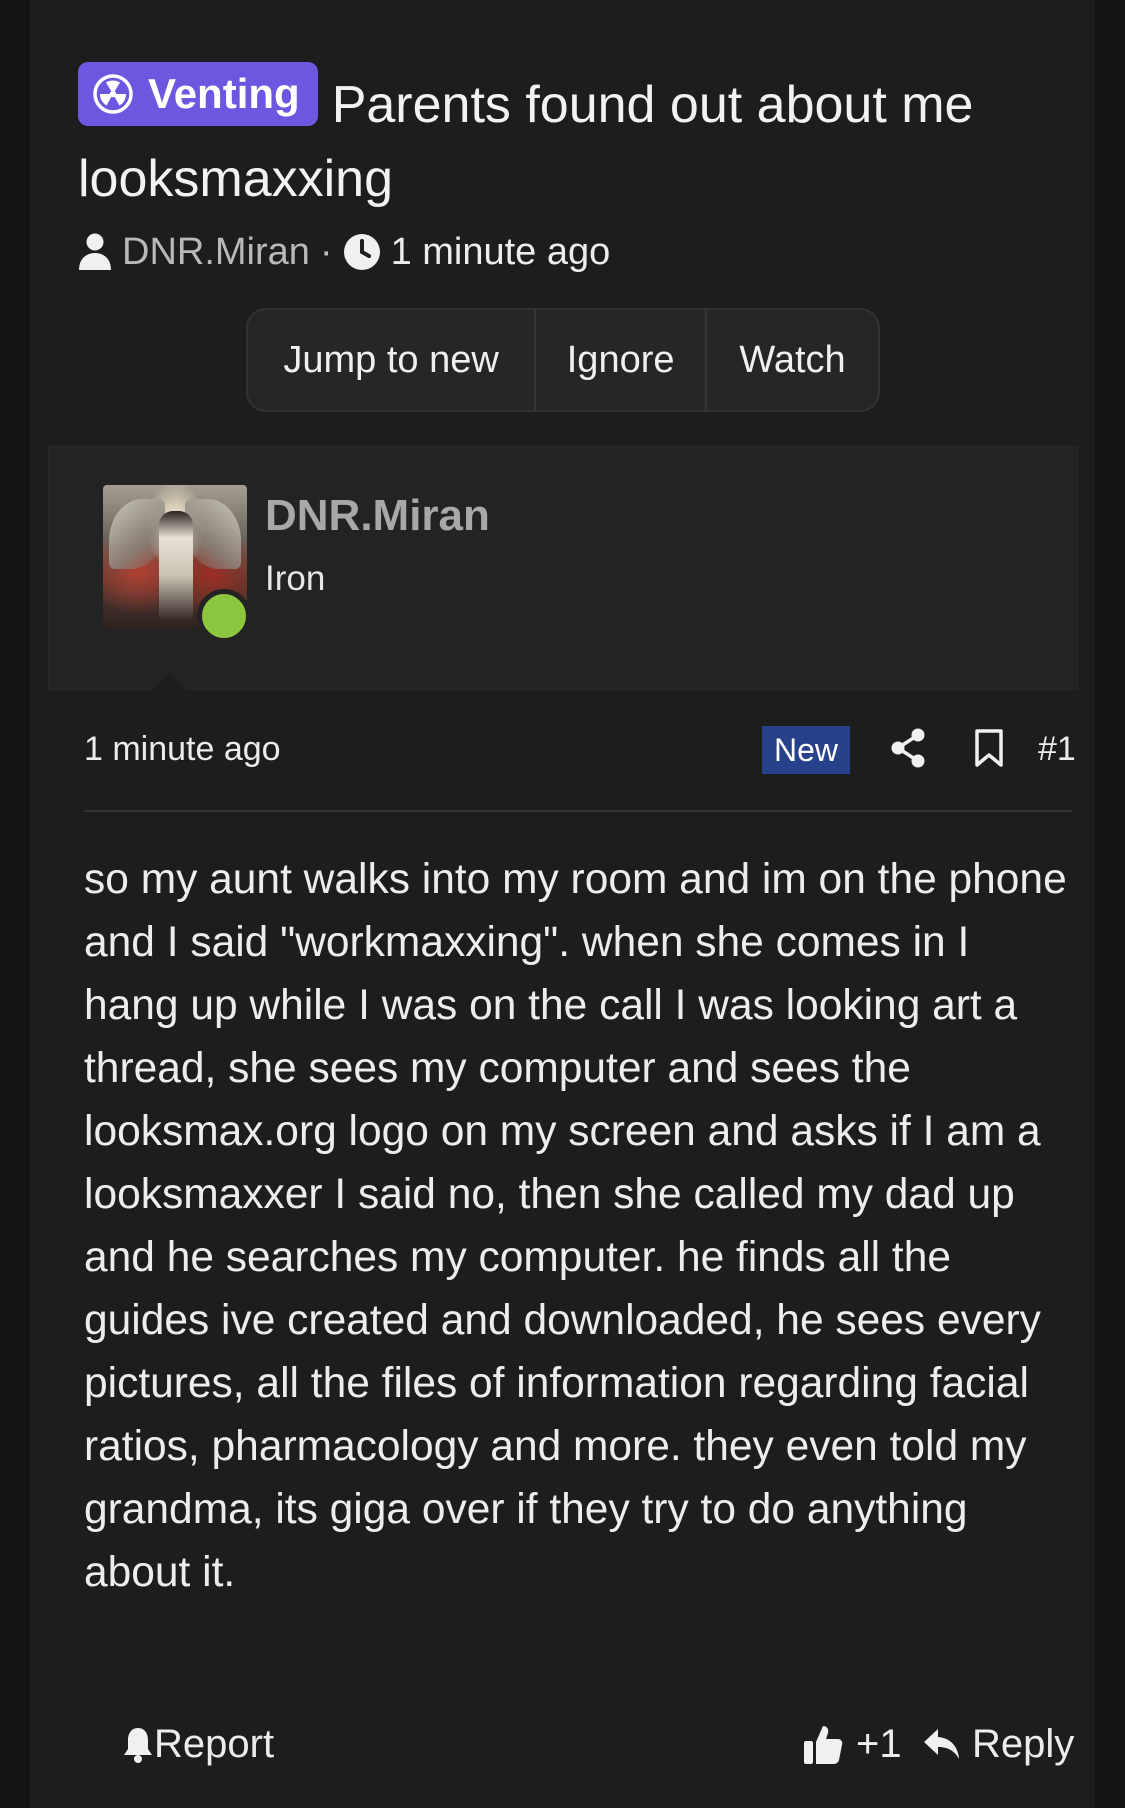 This screenshot has height=1808, width=1125. I want to click on post-footer: Report +1 Reply, so click(579, 1744).